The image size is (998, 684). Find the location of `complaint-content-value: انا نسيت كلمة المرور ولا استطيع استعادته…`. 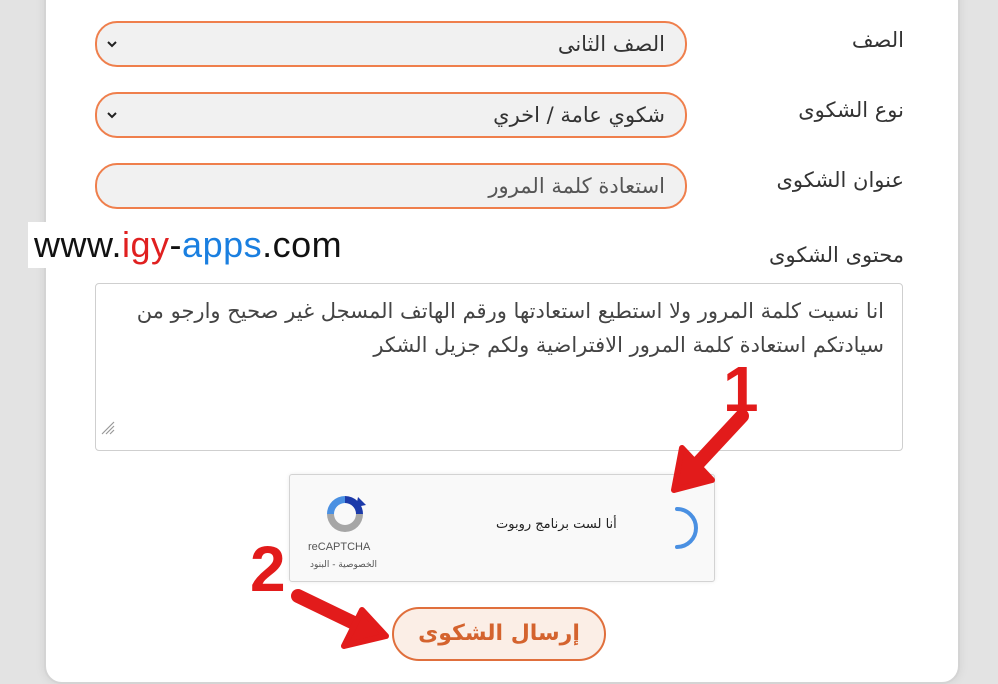

complaint-content-value: انا نسيت كلمة المرور ولا استطيع استعادته… is located at coordinates (510, 328).